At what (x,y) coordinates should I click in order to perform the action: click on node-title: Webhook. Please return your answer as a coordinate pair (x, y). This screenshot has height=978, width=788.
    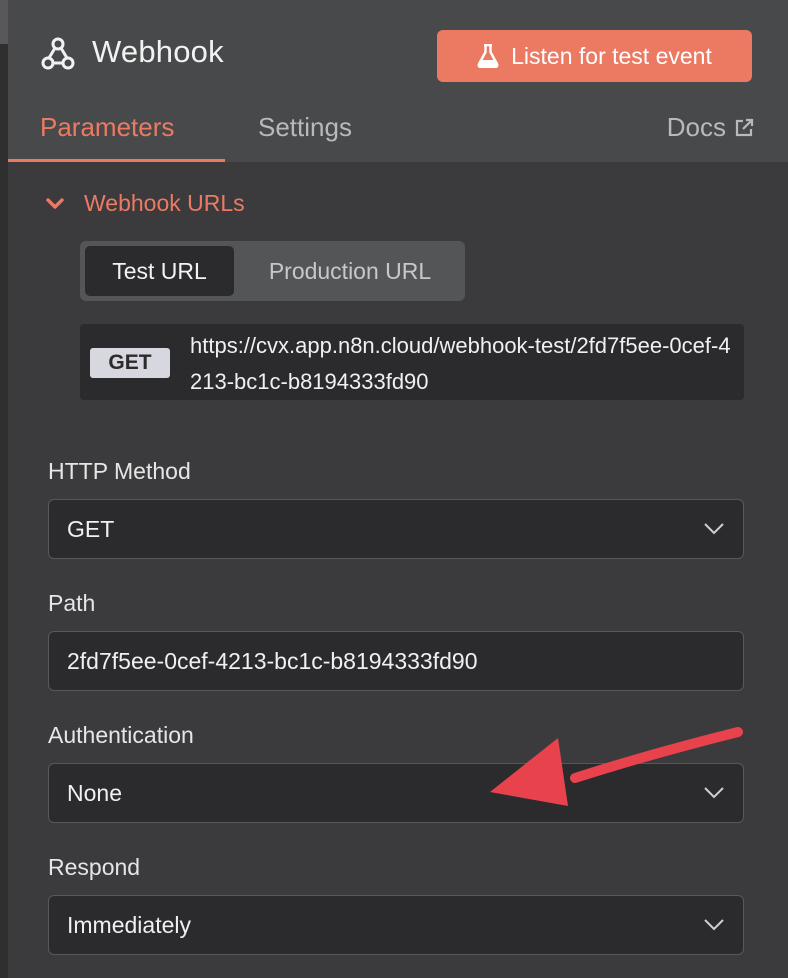
    Looking at the image, I should click on (158, 51).